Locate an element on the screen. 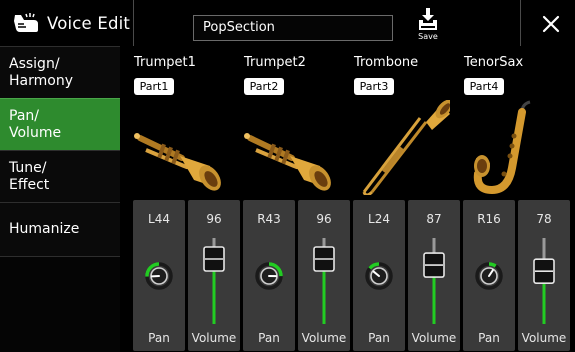 Image resolution: width=575 pixels, height=352 pixels. part-name: Trumpet2 is located at coordinates (275, 62).